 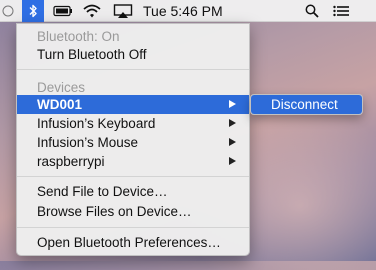 What do you see at coordinates (92, 11) in the screenshot?
I see `wifi-icon` at bounding box center [92, 11].